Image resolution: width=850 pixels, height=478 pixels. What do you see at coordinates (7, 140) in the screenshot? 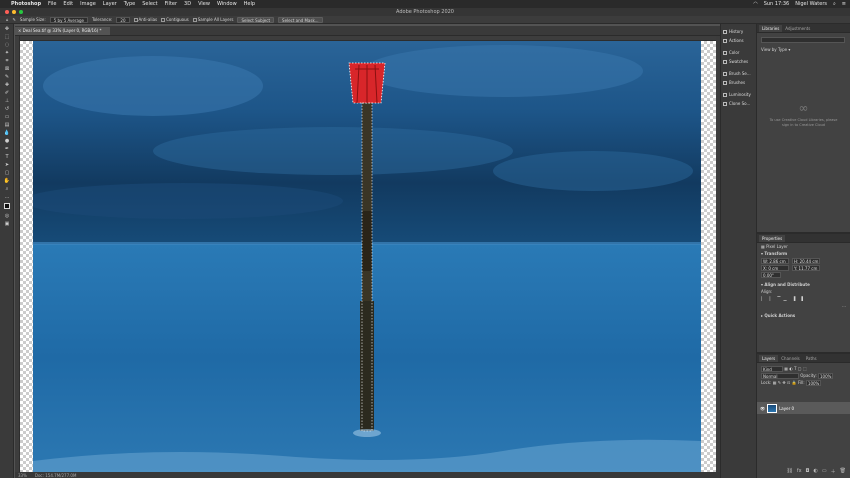
I see `dodge-tool-icon: ●` at bounding box center [7, 140].